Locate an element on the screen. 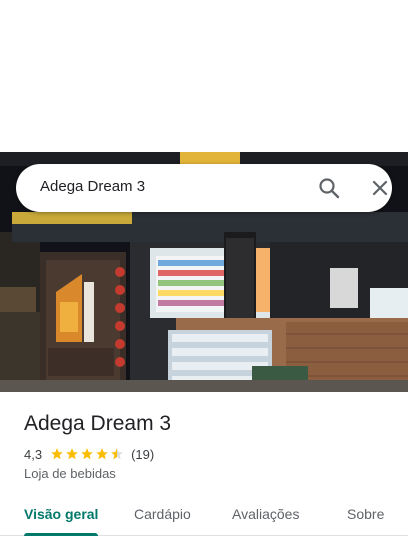 The width and height of the screenshot is (408, 544). star-rating is located at coordinates (87, 454).